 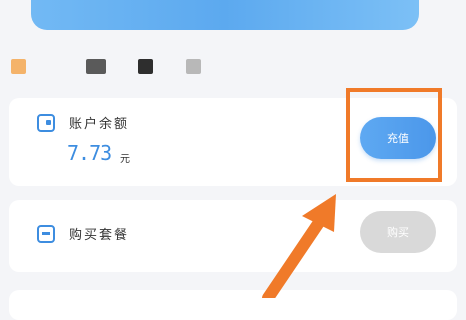 What do you see at coordinates (46, 234) in the screenshot?
I see `package-icon` at bounding box center [46, 234].